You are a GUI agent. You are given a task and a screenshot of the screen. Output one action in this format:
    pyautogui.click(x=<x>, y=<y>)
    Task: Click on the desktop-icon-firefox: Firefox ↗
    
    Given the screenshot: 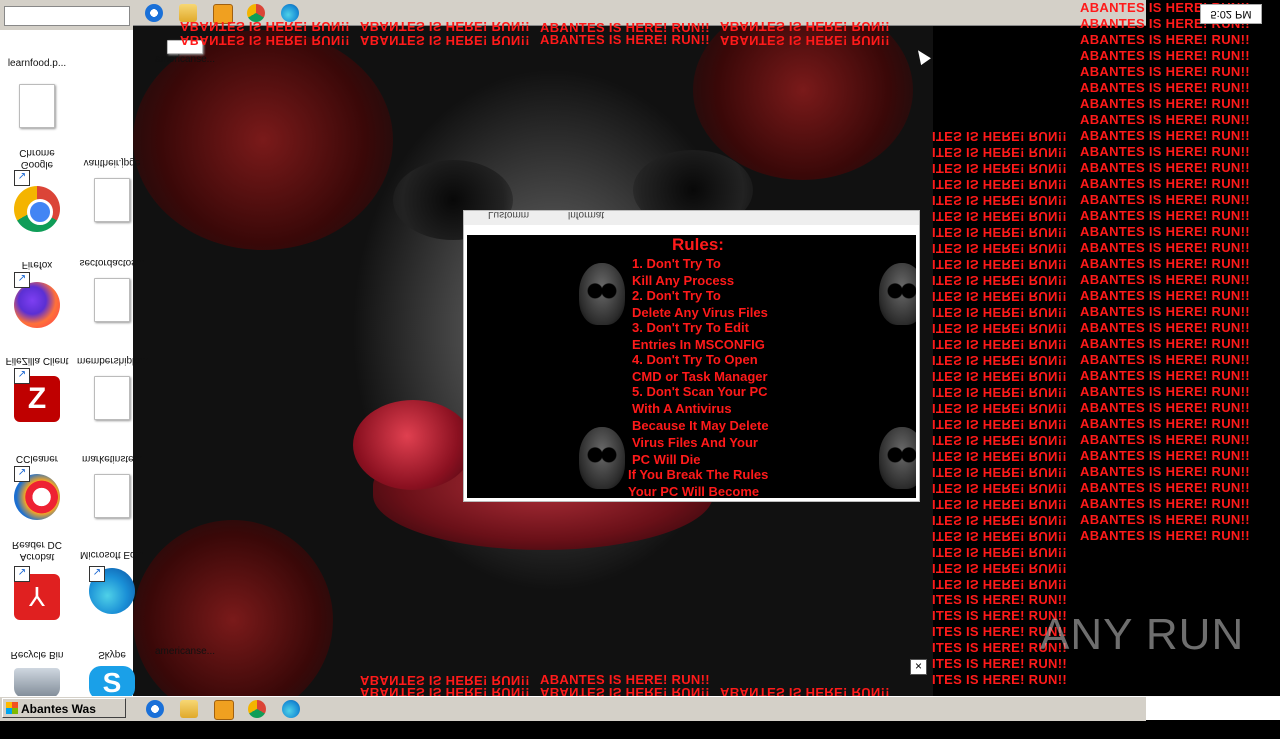 What is the action you would take?
    pyautogui.click(x=37, y=295)
    